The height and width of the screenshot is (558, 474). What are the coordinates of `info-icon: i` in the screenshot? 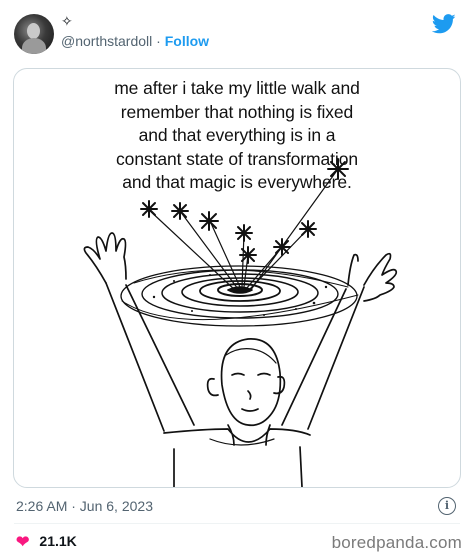 It's located at (447, 506).